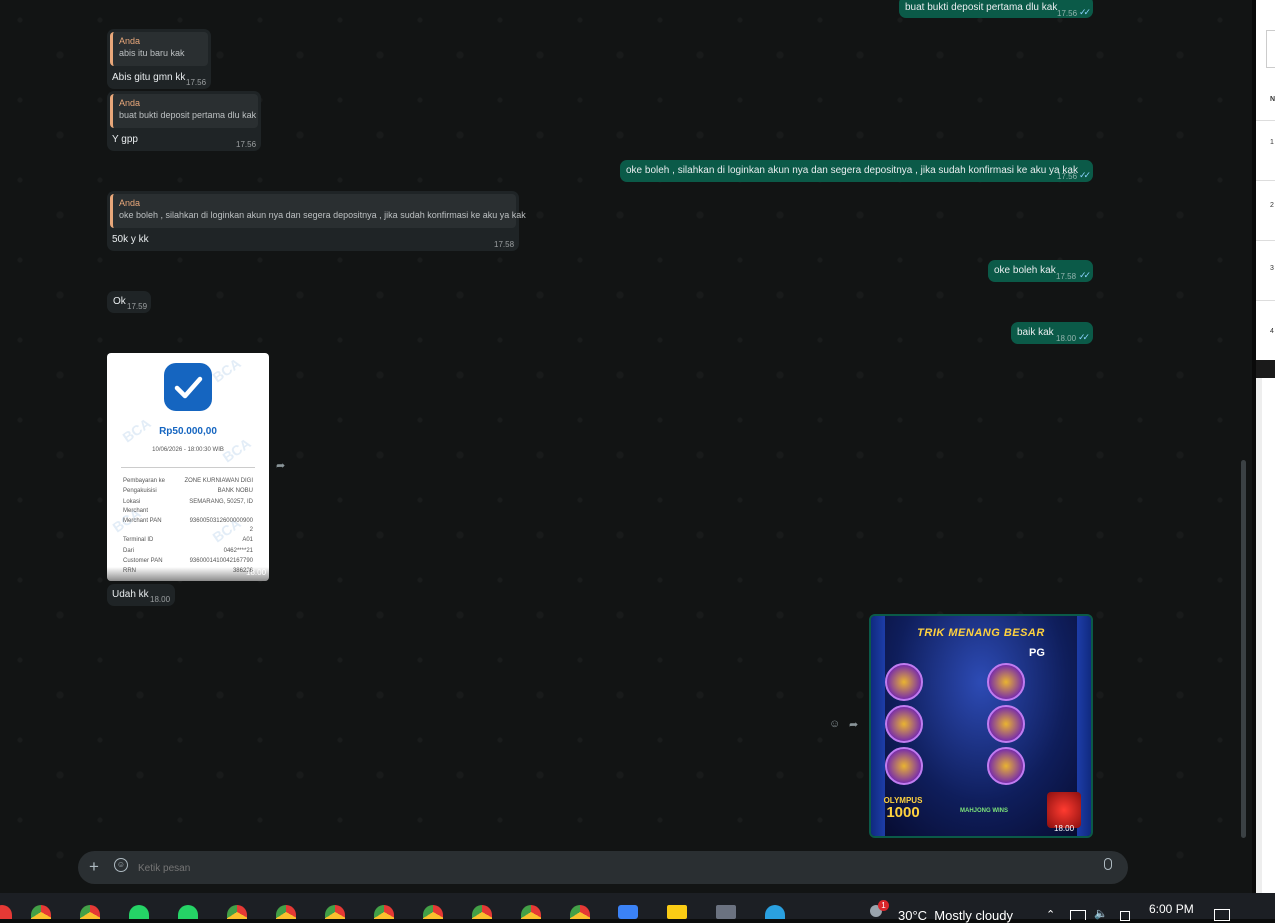 This screenshot has height=923, width=1275. What do you see at coordinates (130, 594) in the screenshot?
I see `message-text: Udah kk` at bounding box center [130, 594].